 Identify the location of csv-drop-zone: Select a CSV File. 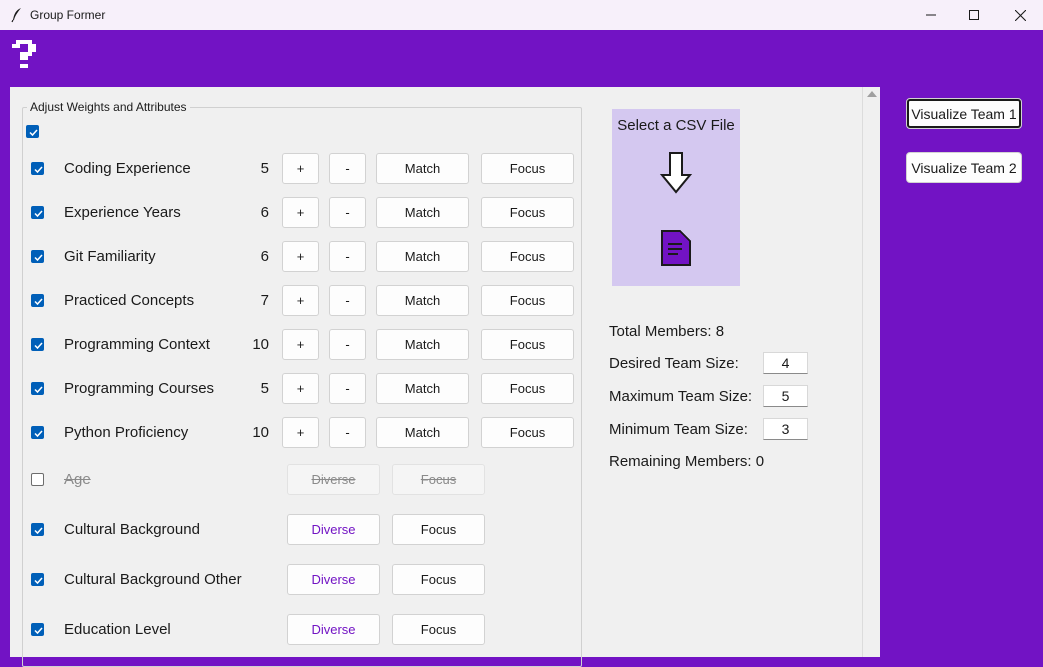
(676, 197).